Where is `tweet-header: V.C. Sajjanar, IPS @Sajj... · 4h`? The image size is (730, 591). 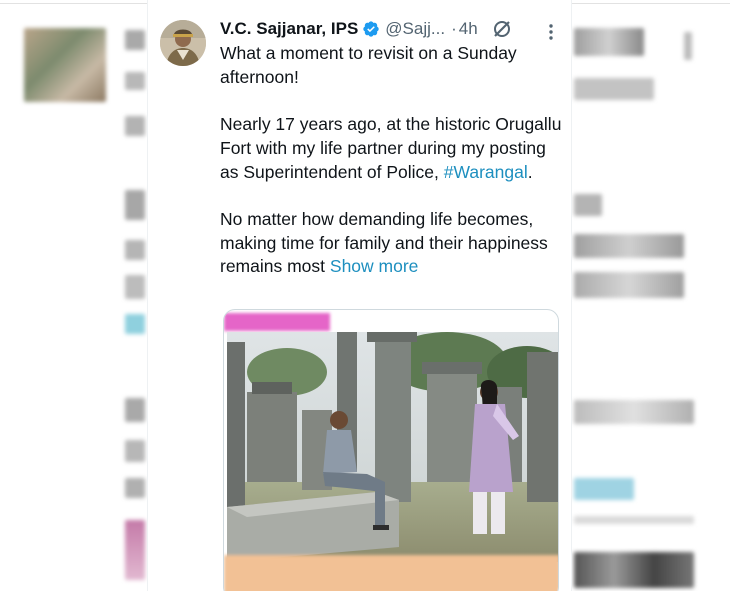 tweet-header: V.C. Sajjanar, IPS @Sajj... · 4h is located at coordinates (366, 29).